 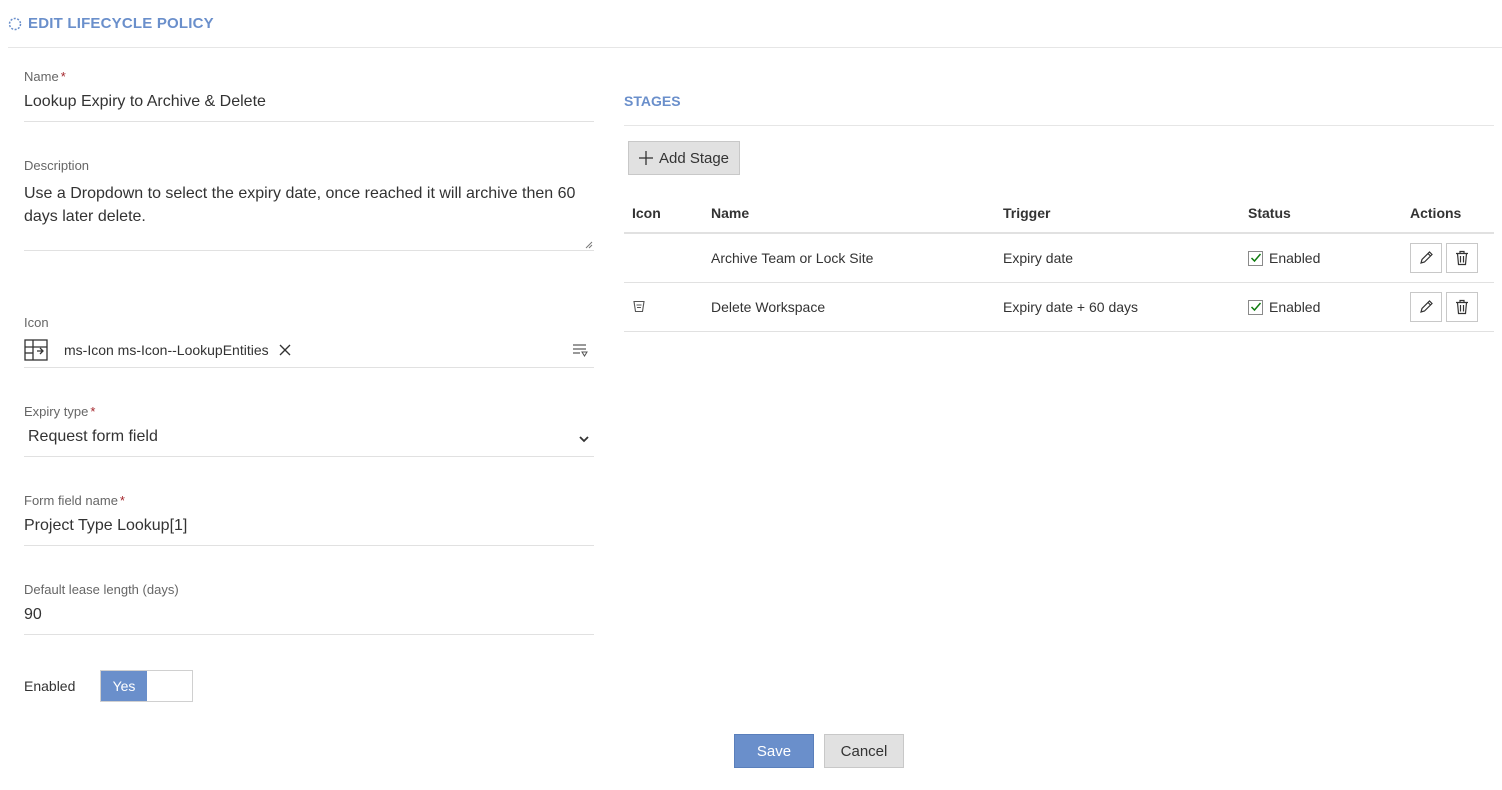 What do you see at coordinates (1117, 258) in the screenshot?
I see `stage-trigger: Expiry date` at bounding box center [1117, 258].